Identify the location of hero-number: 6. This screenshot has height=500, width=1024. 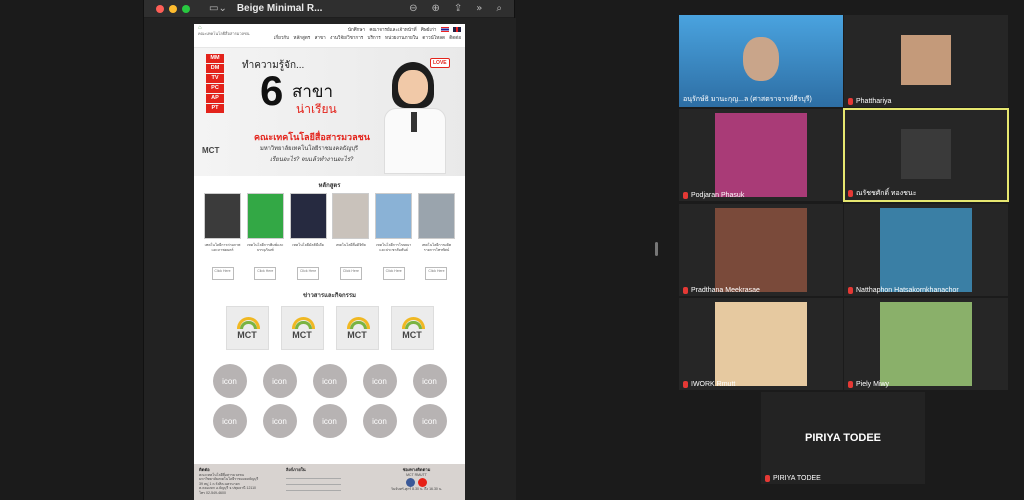
(272, 90).